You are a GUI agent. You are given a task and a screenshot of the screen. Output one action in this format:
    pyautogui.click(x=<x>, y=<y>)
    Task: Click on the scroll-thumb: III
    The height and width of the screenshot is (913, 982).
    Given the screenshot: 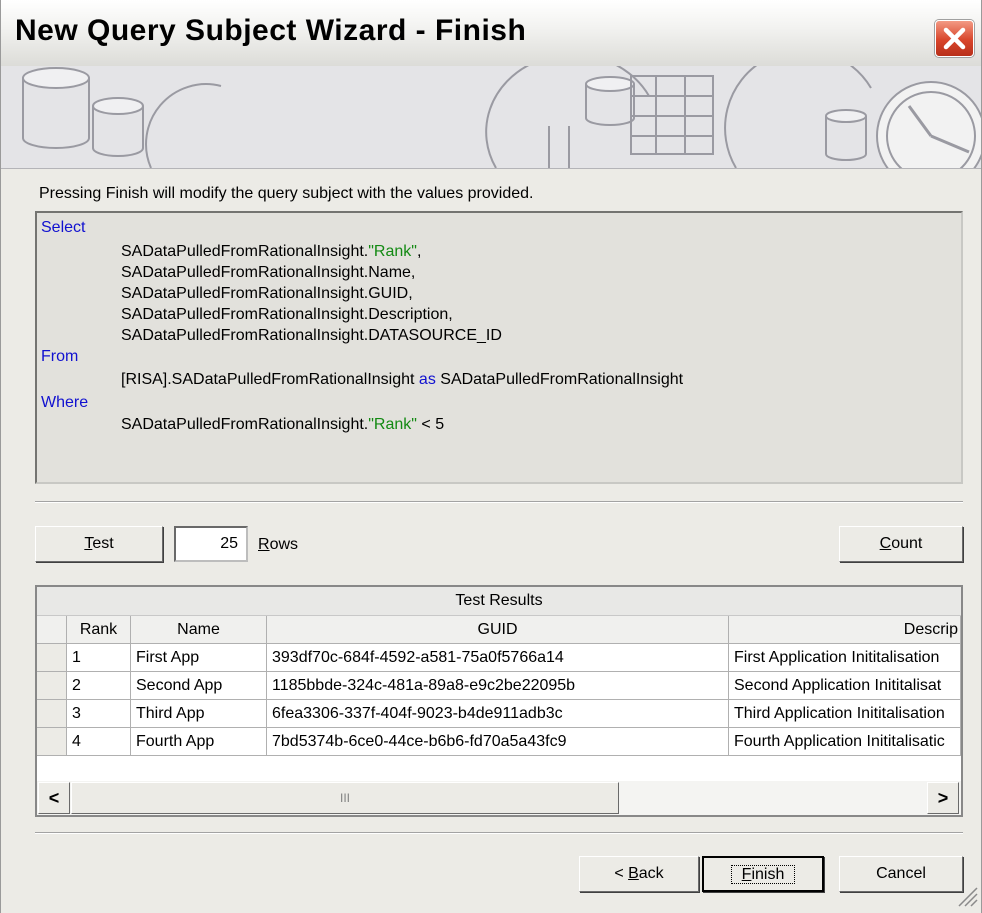 What is the action you would take?
    pyautogui.click(x=345, y=798)
    